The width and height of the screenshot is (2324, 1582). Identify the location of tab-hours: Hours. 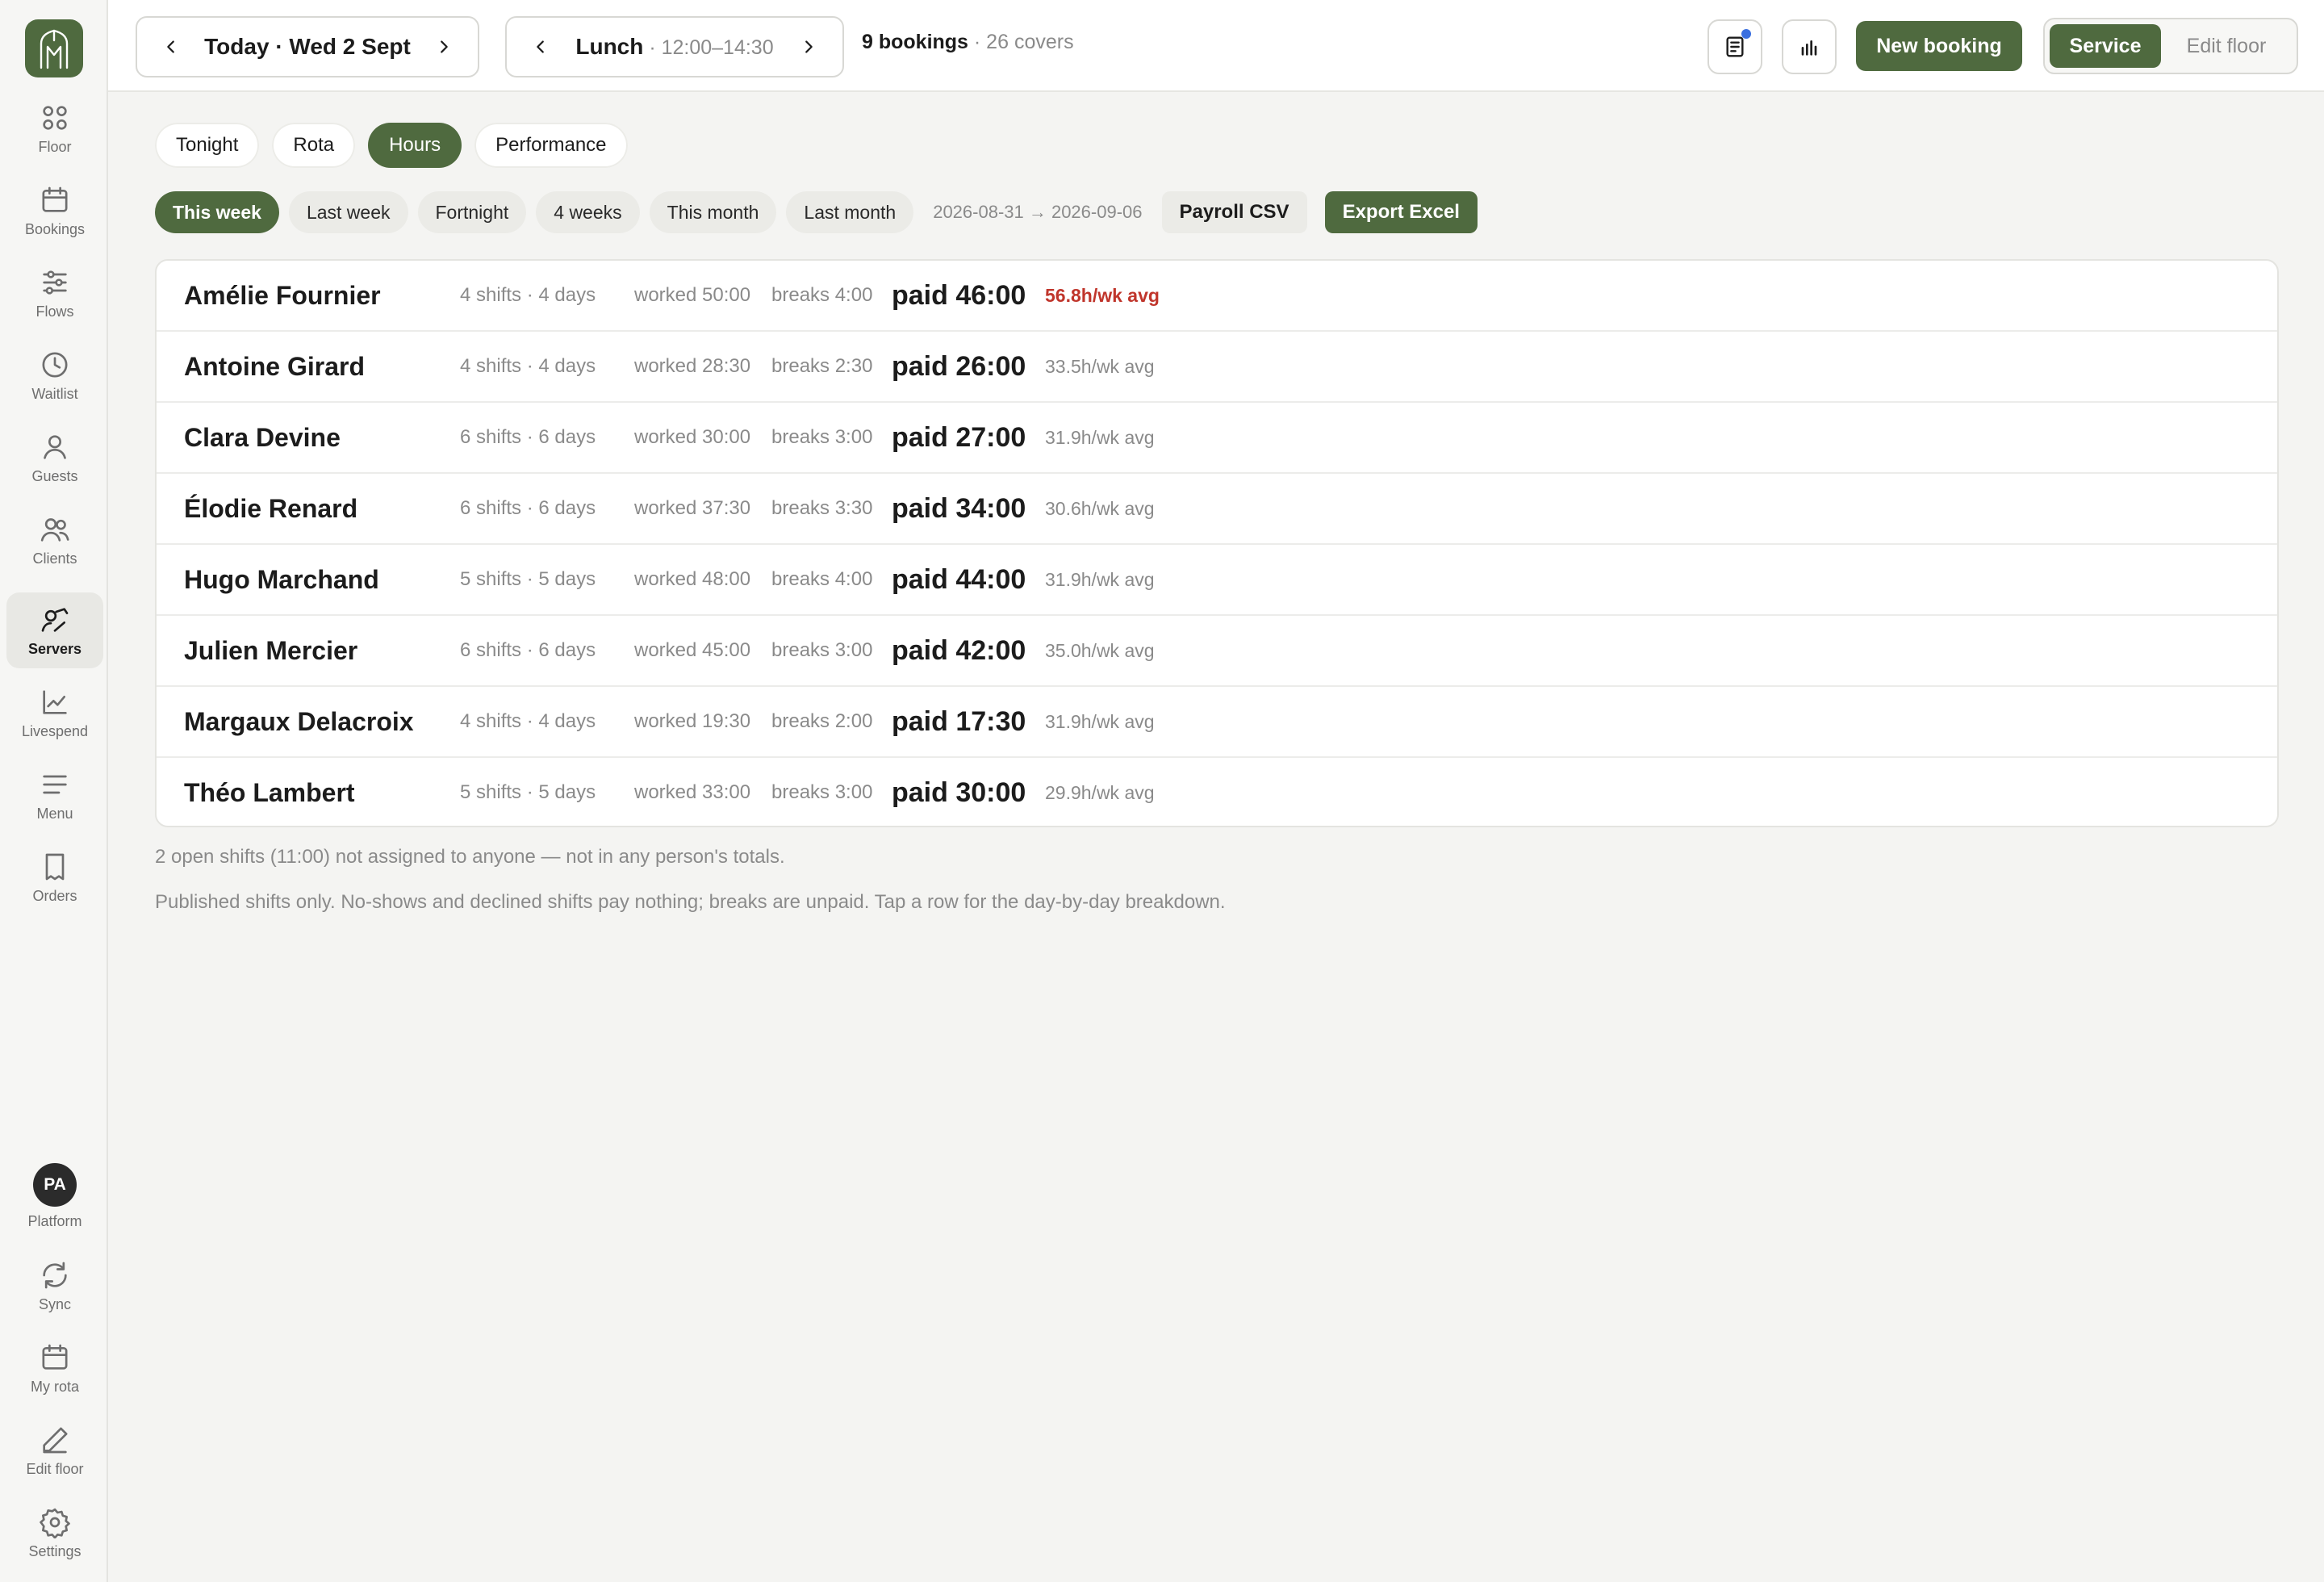
(415, 145).